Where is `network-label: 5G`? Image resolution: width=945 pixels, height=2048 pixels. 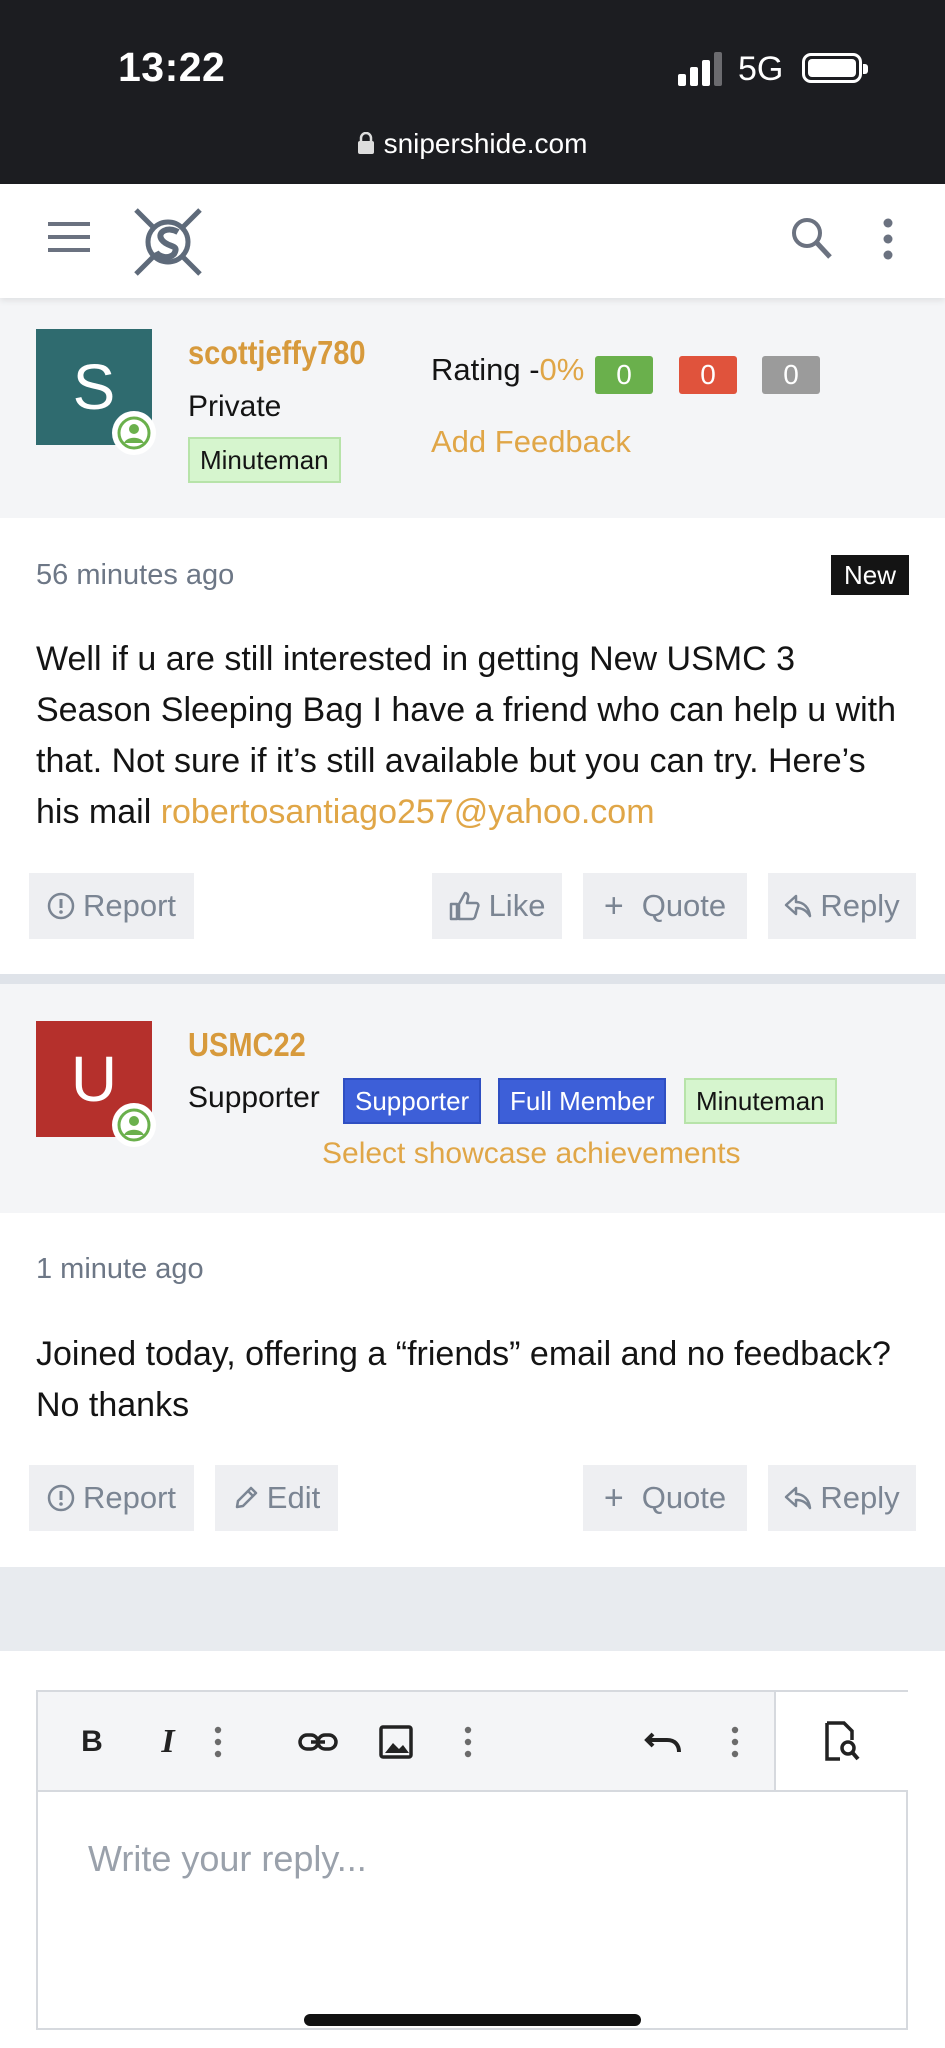
network-label: 5G is located at coordinates (761, 69).